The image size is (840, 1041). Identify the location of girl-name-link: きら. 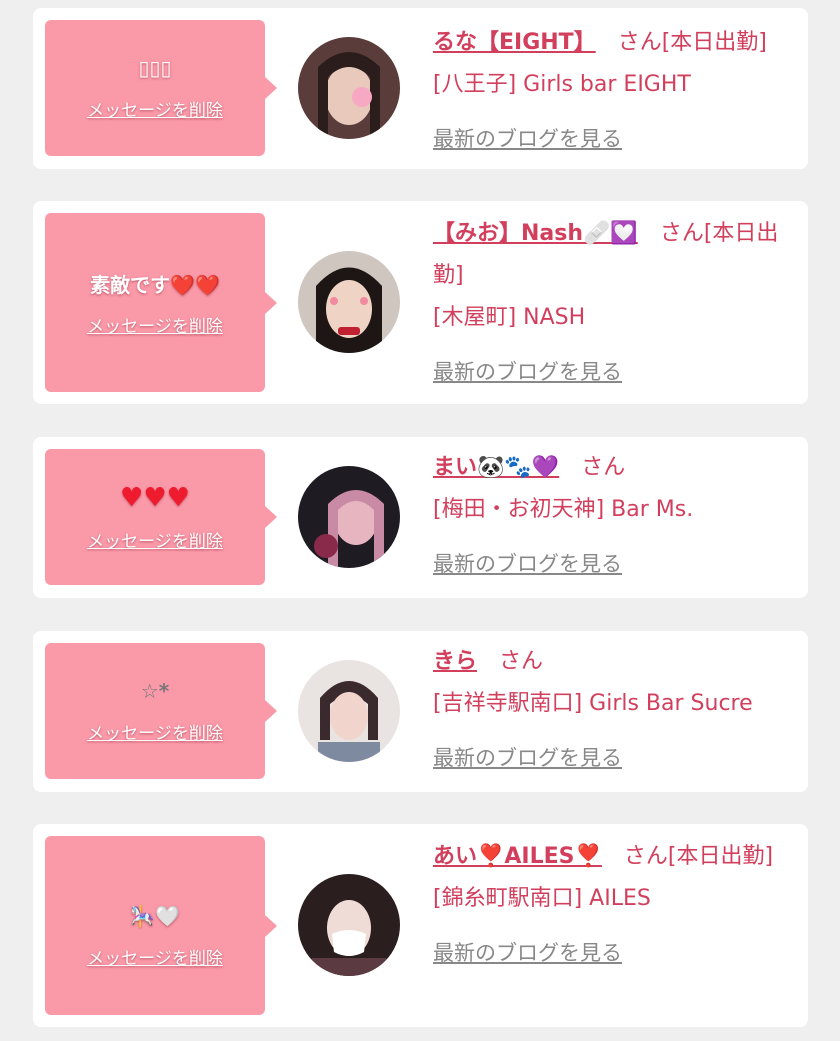
(455, 661).